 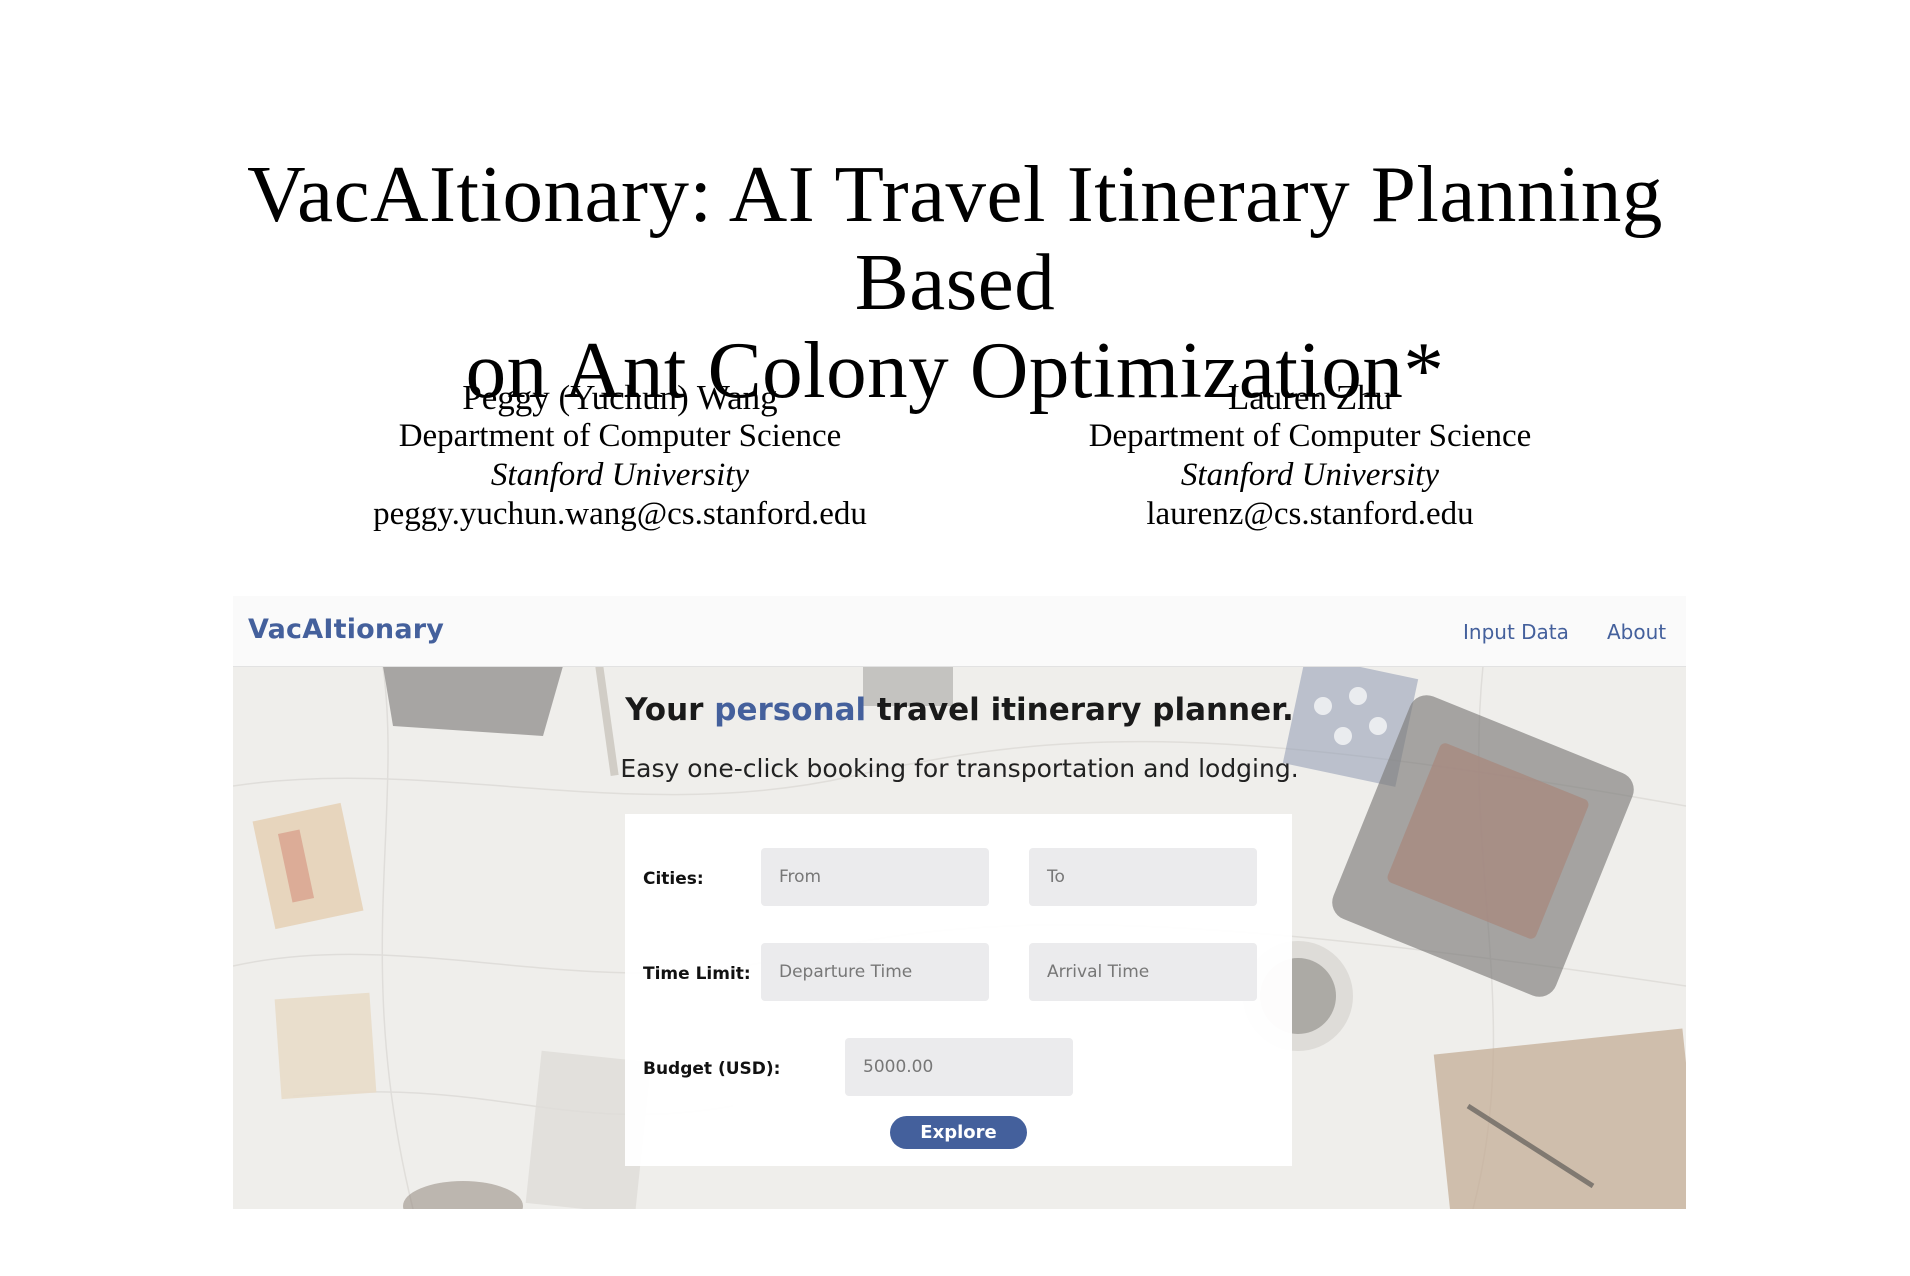 I want to click on hero-headline: Your personal travel itinerary planner., so click(x=959, y=710).